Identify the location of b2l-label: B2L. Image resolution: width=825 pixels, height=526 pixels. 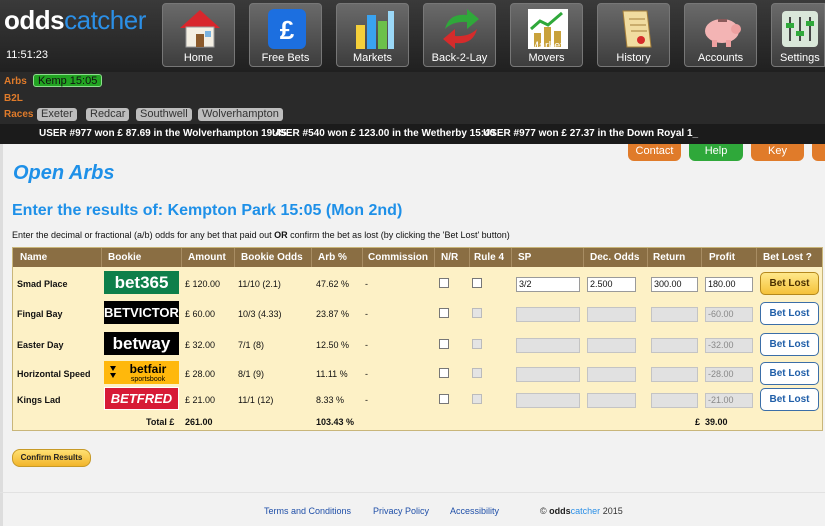
(13, 98).